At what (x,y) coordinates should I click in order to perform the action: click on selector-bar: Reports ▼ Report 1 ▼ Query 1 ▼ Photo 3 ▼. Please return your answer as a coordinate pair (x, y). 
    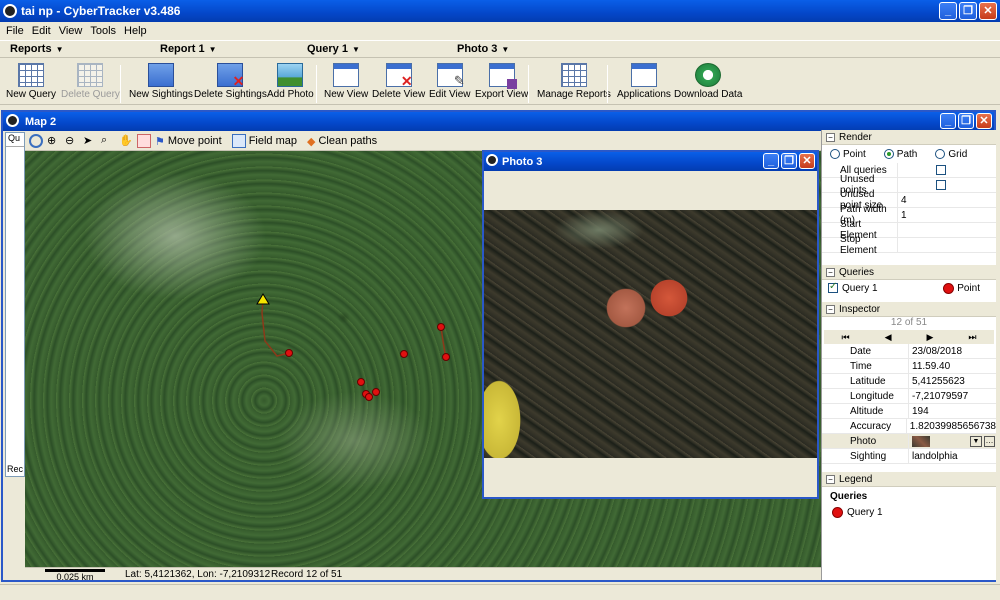
    Looking at the image, I should click on (500, 49).